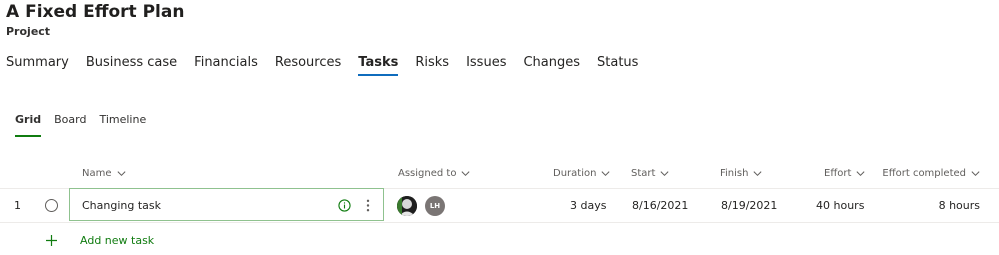 This screenshot has height=255, width=999. Describe the element at coordinates (588, 205) in the screenshot. I see `task-duration: 3 days` at that location.